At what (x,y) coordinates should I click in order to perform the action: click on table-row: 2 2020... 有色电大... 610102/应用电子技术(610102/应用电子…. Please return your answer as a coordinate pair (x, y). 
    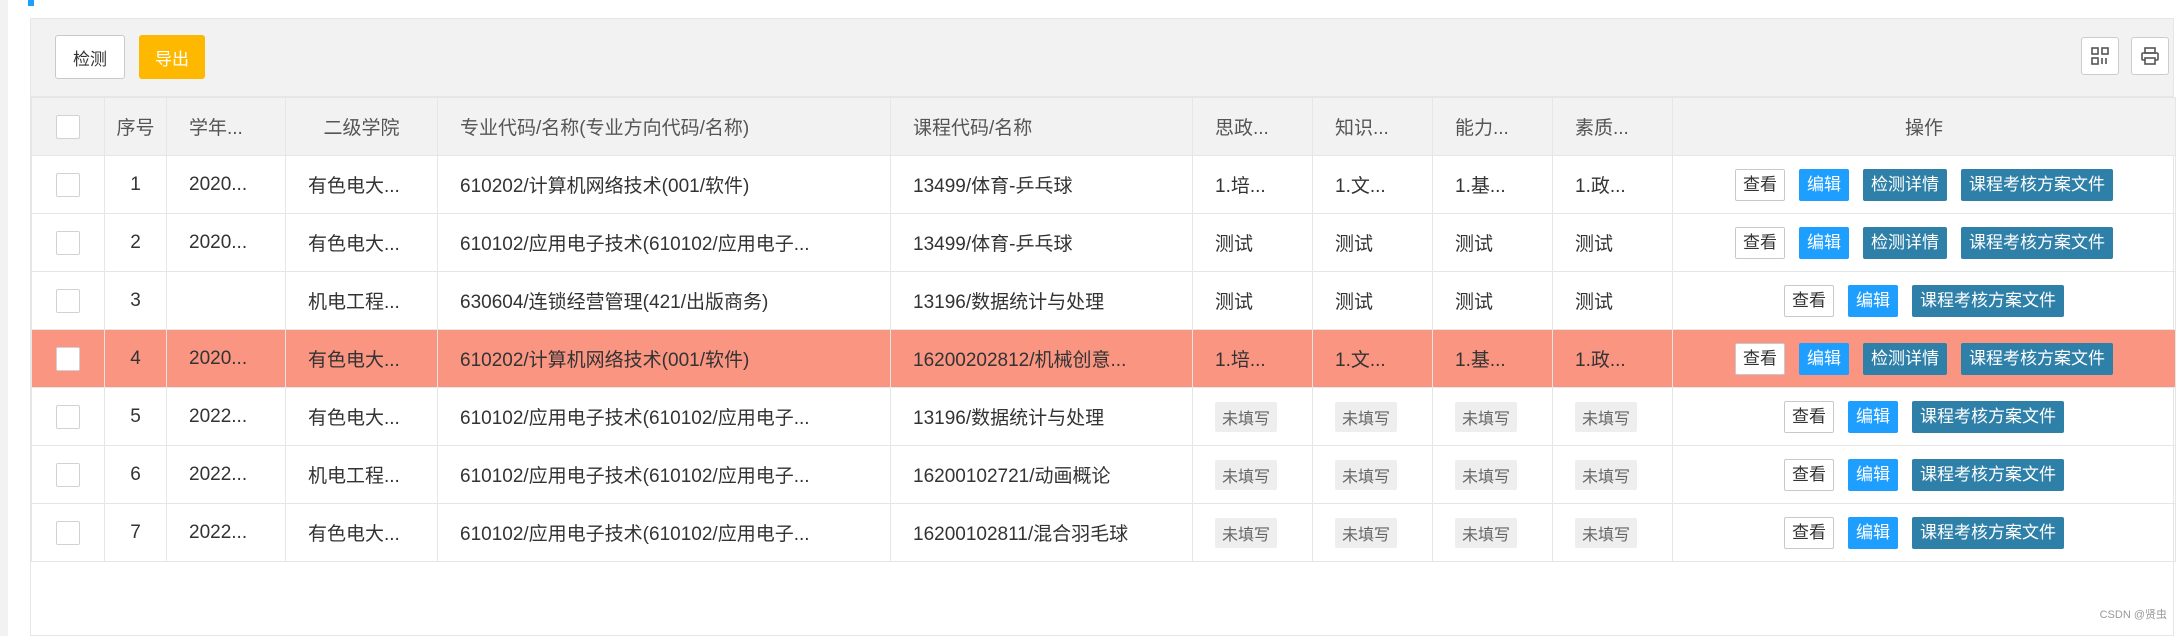
    Looking at the image, I should click on (1103, 242).